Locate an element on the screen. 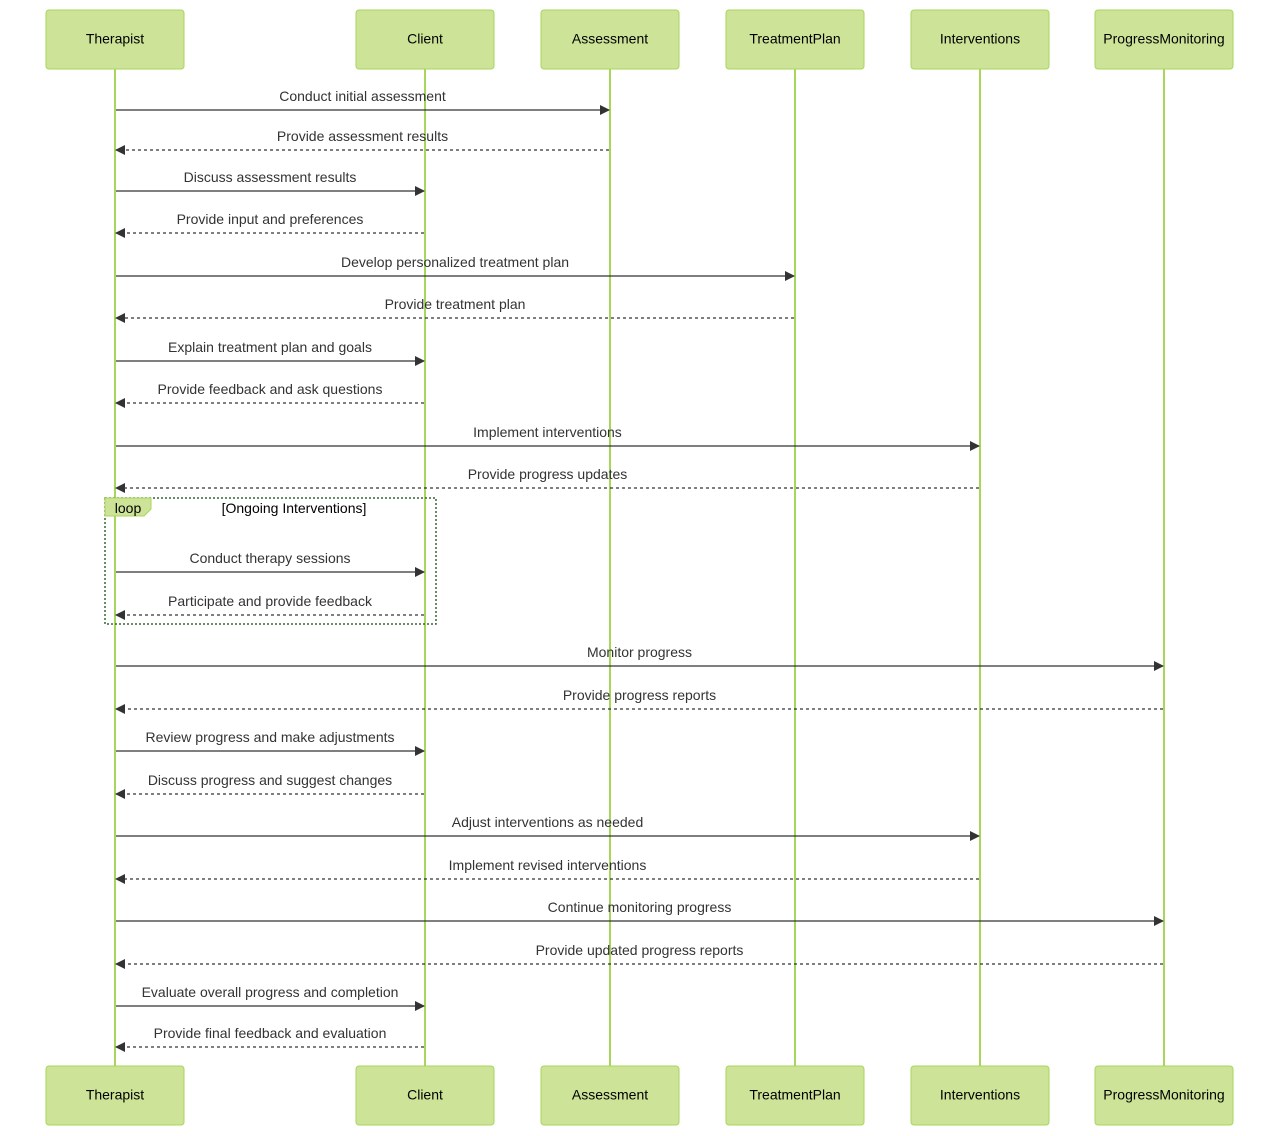  message: Conduct therapy sessions is located at coordinates (270, 563).